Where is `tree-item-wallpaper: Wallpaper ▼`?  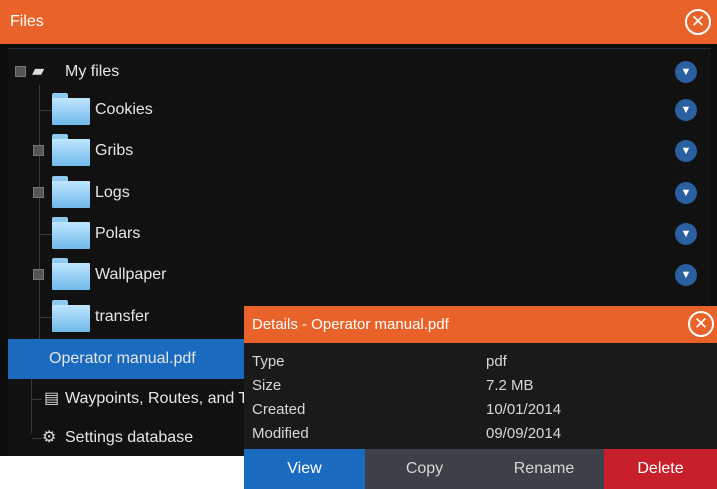 tree-item-wallpaper: Wallpaper ▼ is located at coordinates (359, 275).